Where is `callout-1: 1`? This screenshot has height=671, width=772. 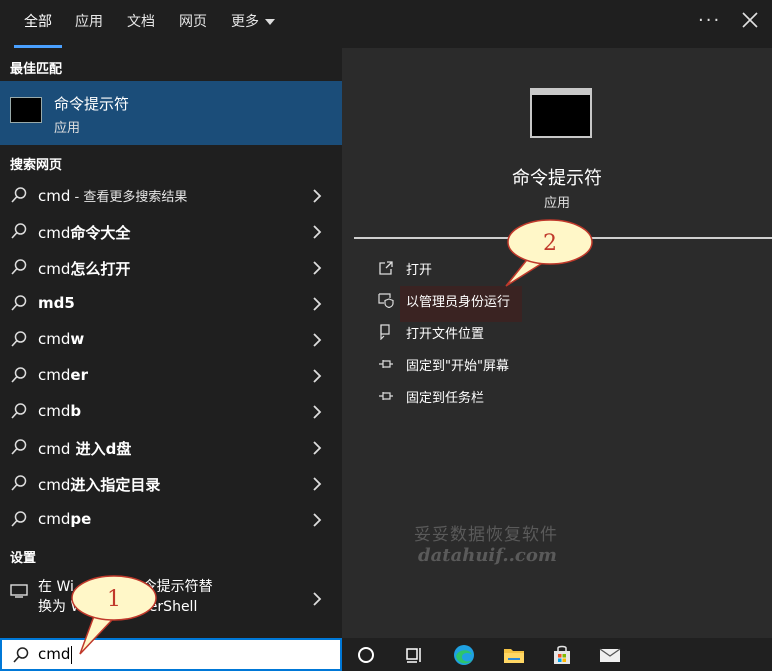 callout-1: 1 is located at coordinates (114, 615).